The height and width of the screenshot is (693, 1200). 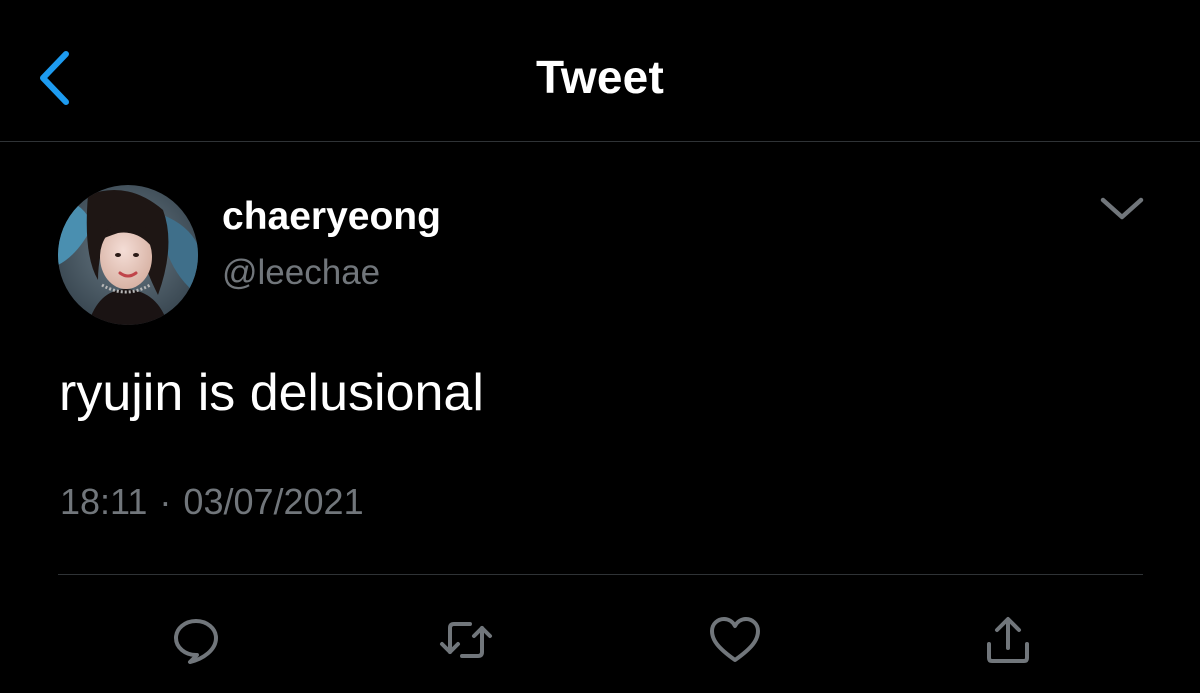 I want to click on share-button, so click(x=1008, y=640).